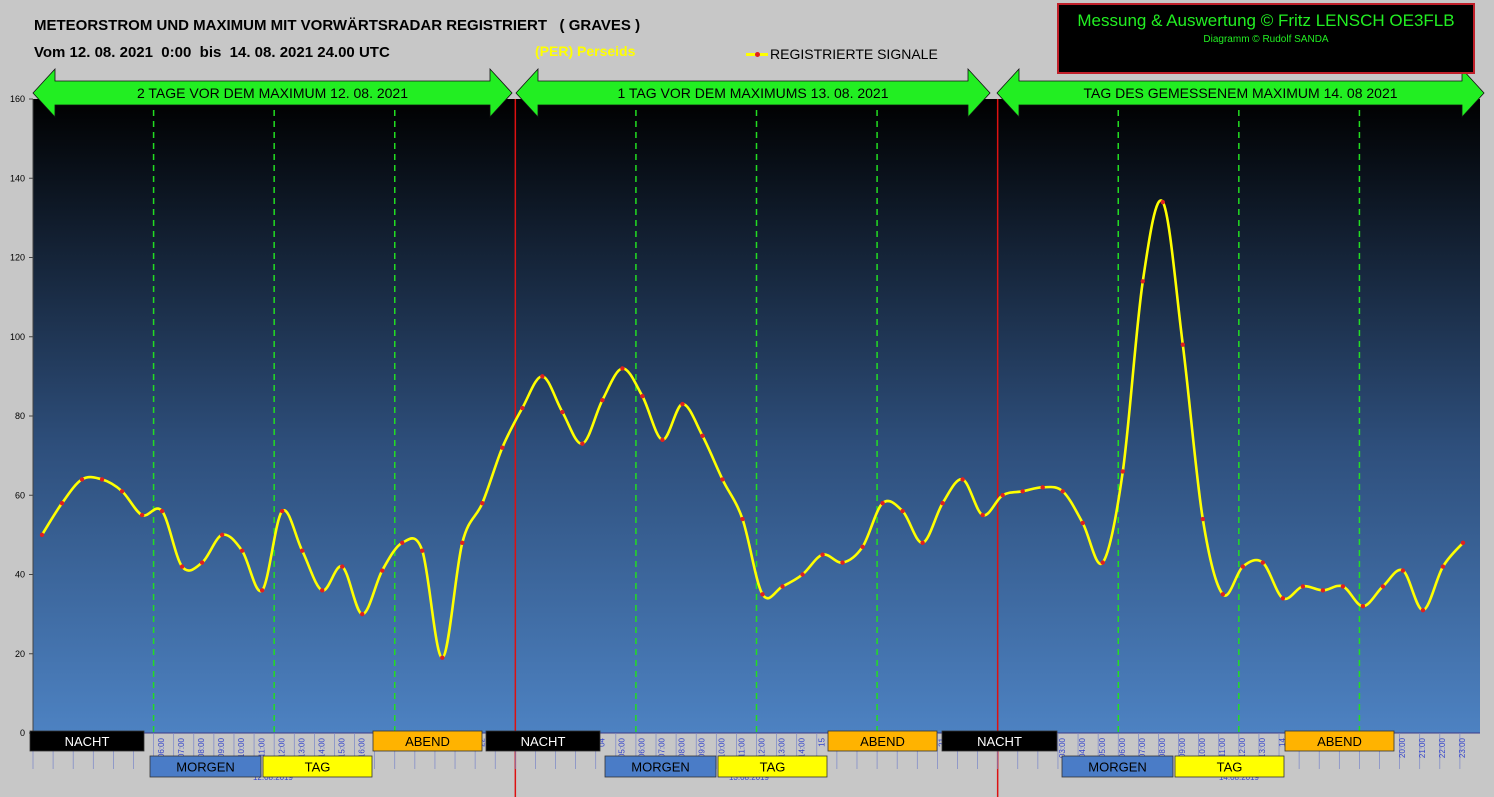 The height and width of the screenshot is (797, 1494). I want to click on shower-label: (PER) Perseids, so click(585, 51).